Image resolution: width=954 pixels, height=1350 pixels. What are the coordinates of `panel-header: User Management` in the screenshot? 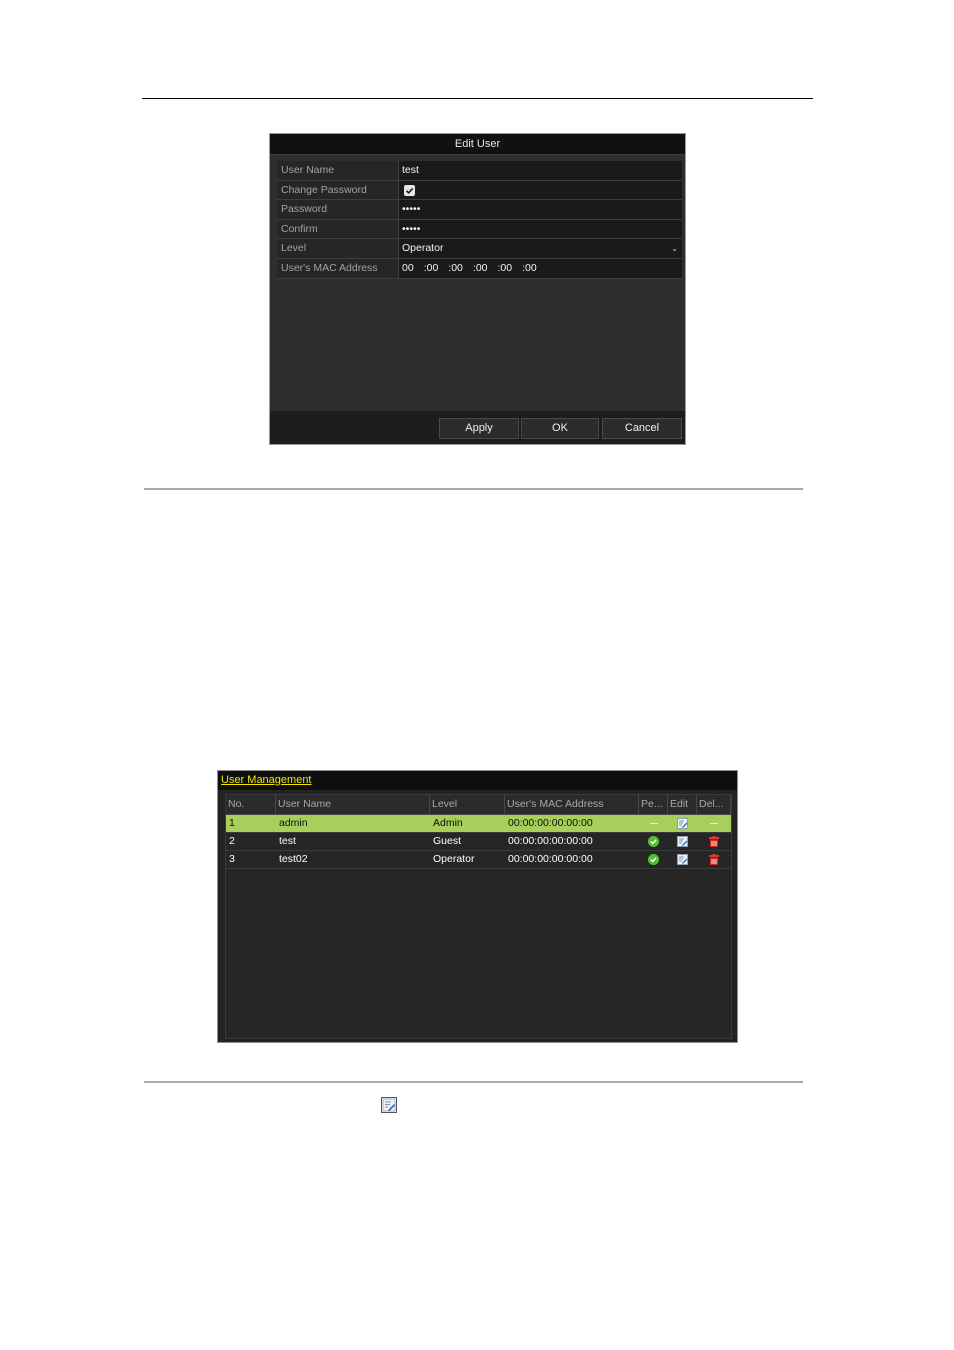 It's located at (477, 780).